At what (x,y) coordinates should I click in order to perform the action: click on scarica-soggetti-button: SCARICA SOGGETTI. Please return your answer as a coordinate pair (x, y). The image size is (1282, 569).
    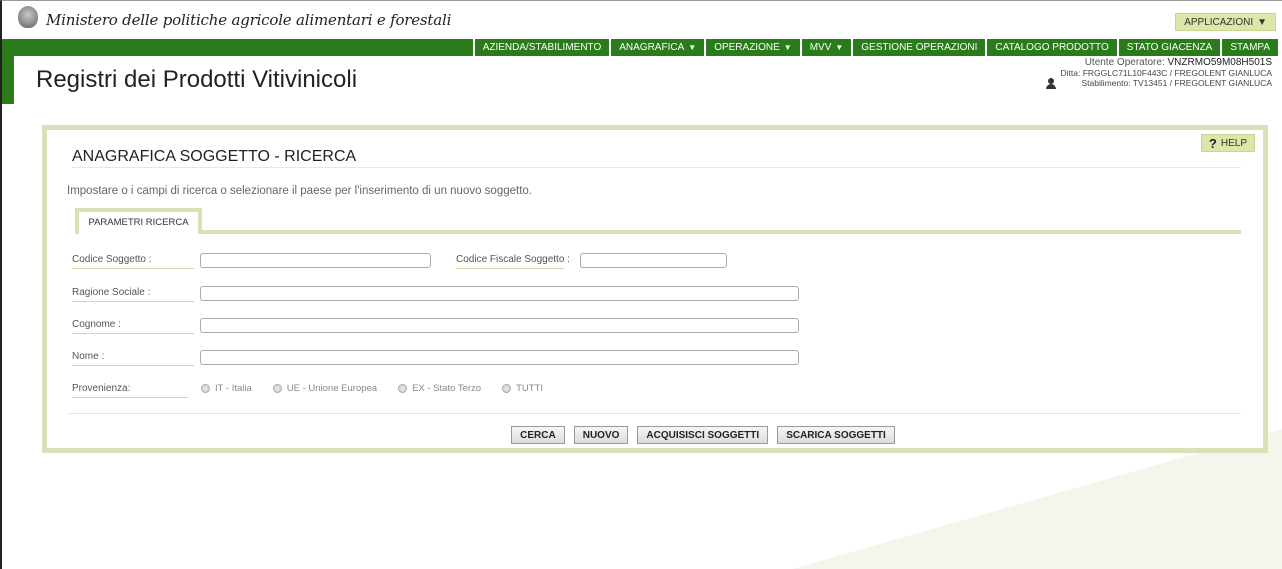
    Looking at the image, I should click on (836, 435).